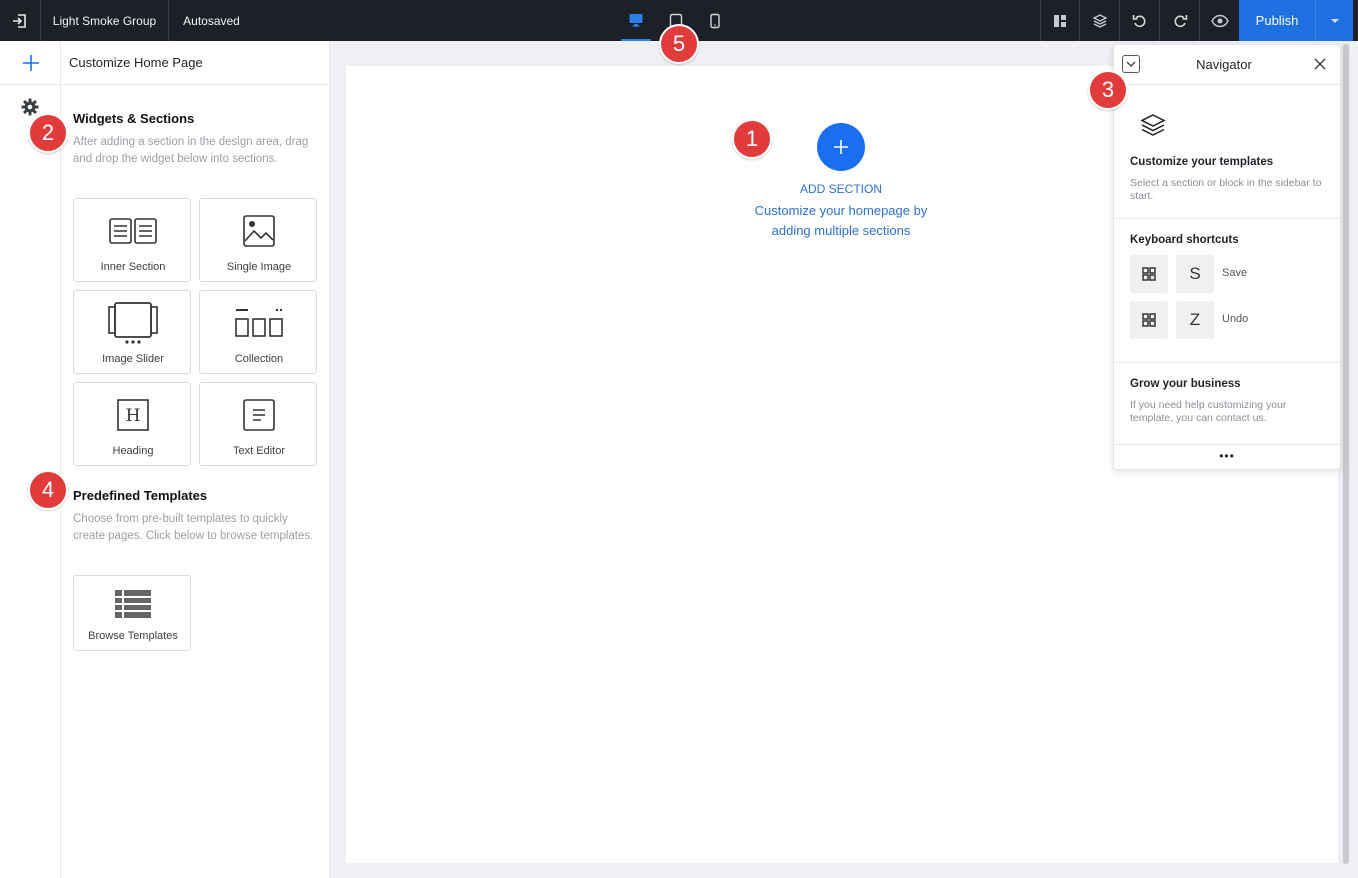 This screenshot has height=878, width=1358. Describe the element at coordinates (133, 267) in the screenshot. I see `widget-label: Inner Section` at that location.